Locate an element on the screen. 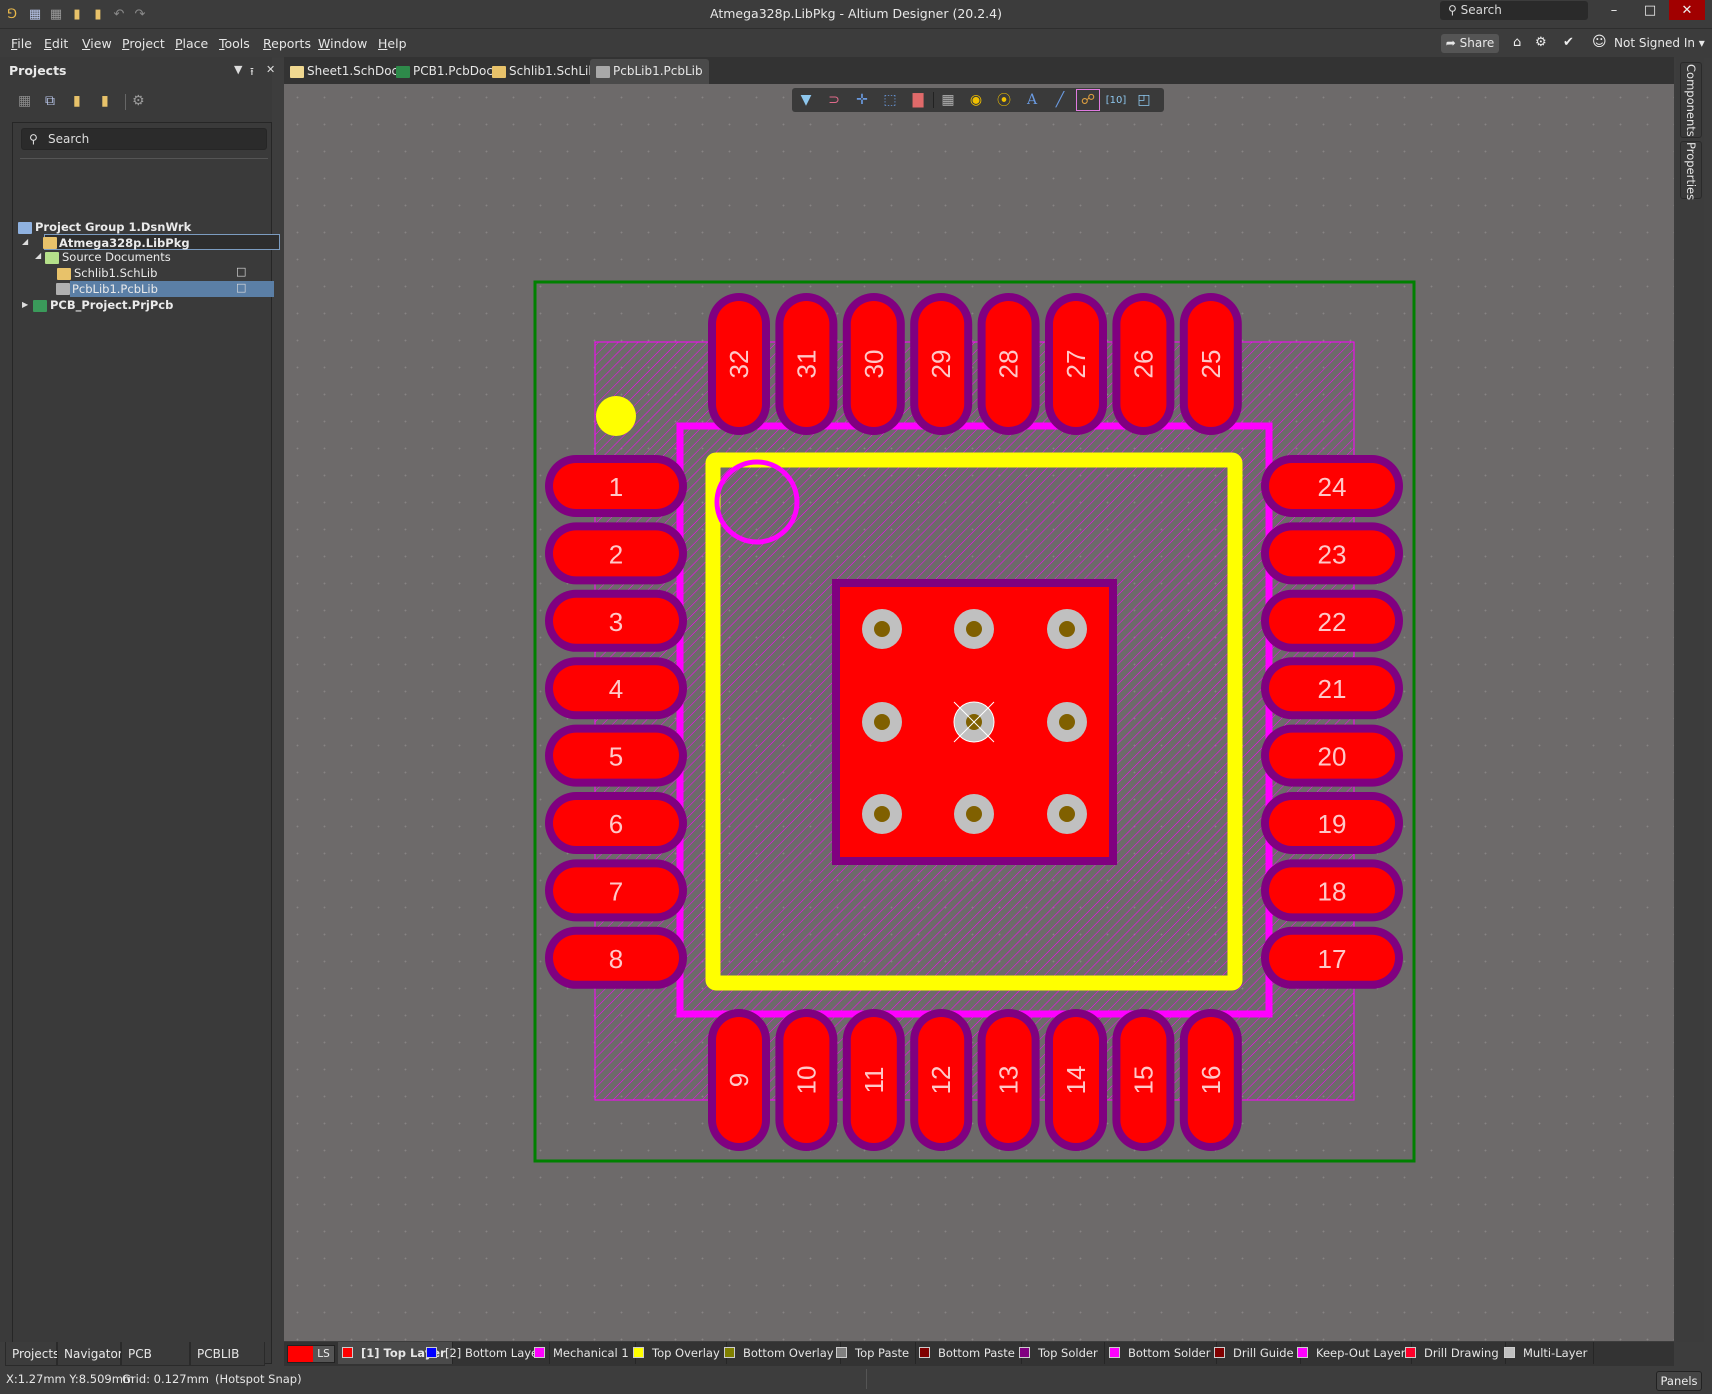  snap-magnet-icon: ⊃ is located at coordinates (834, 100).